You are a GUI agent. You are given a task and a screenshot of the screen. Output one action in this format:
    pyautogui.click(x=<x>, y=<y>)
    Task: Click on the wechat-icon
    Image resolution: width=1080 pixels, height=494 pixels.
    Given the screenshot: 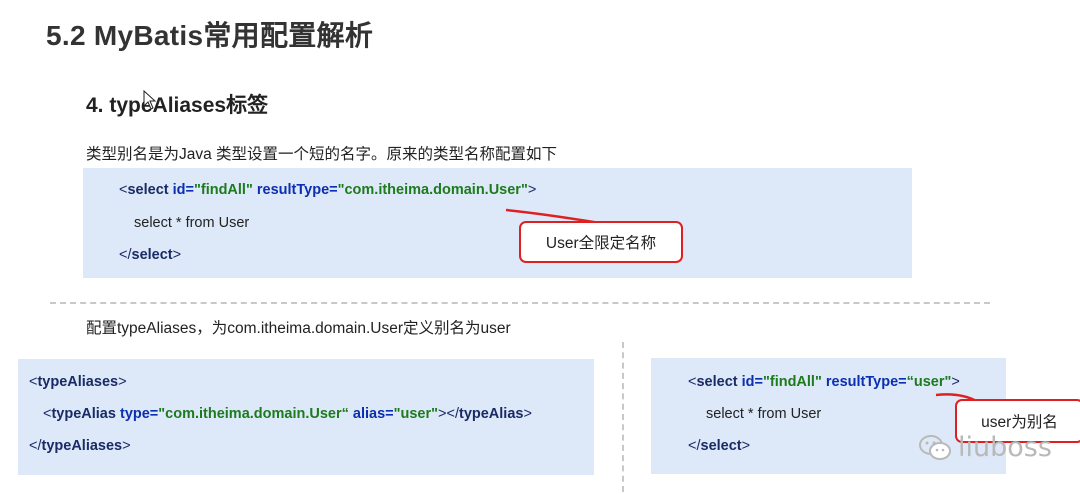 What is the action you would take?
    pyautogui.click(x=935, y=447)
    